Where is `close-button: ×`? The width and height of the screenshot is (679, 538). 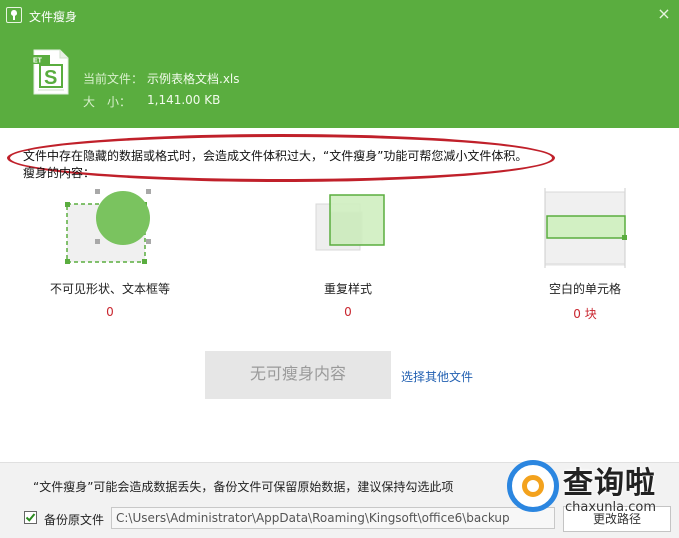 close-button: × is located at coordinates (664, 14).